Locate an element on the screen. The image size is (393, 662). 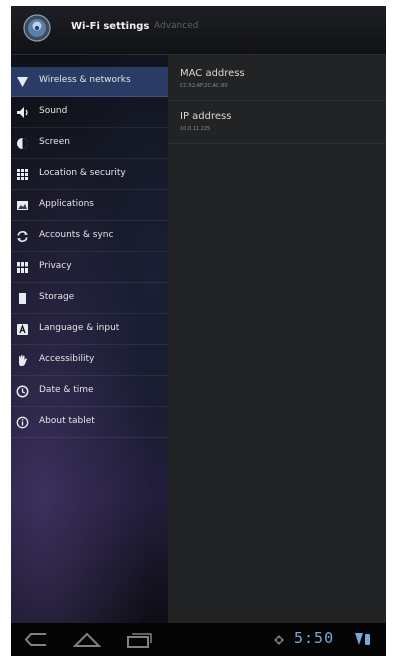
grid-icon is located at coordinates (22, 174).